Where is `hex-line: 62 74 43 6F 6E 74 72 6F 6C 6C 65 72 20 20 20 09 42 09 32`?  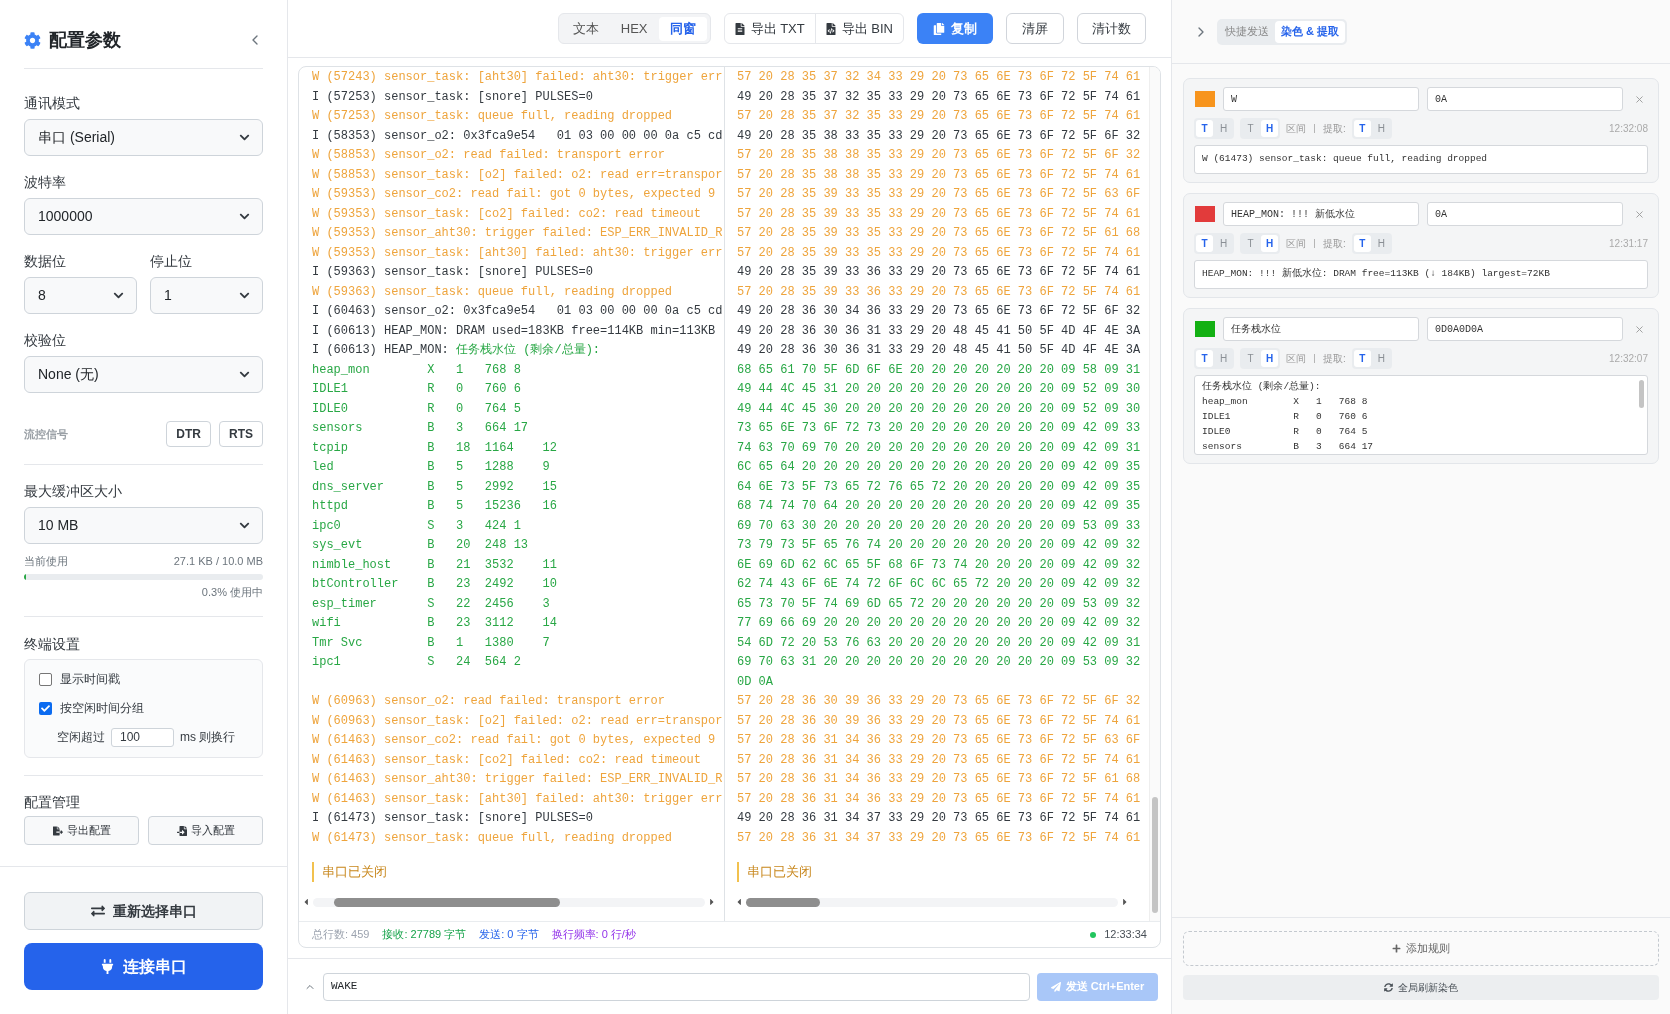
hex-line: 62 74 43 6F 6E 74 72 6F 6C 6C 65 72 20 20 20 09 42 09 32 is located at coordinates (939, 584).